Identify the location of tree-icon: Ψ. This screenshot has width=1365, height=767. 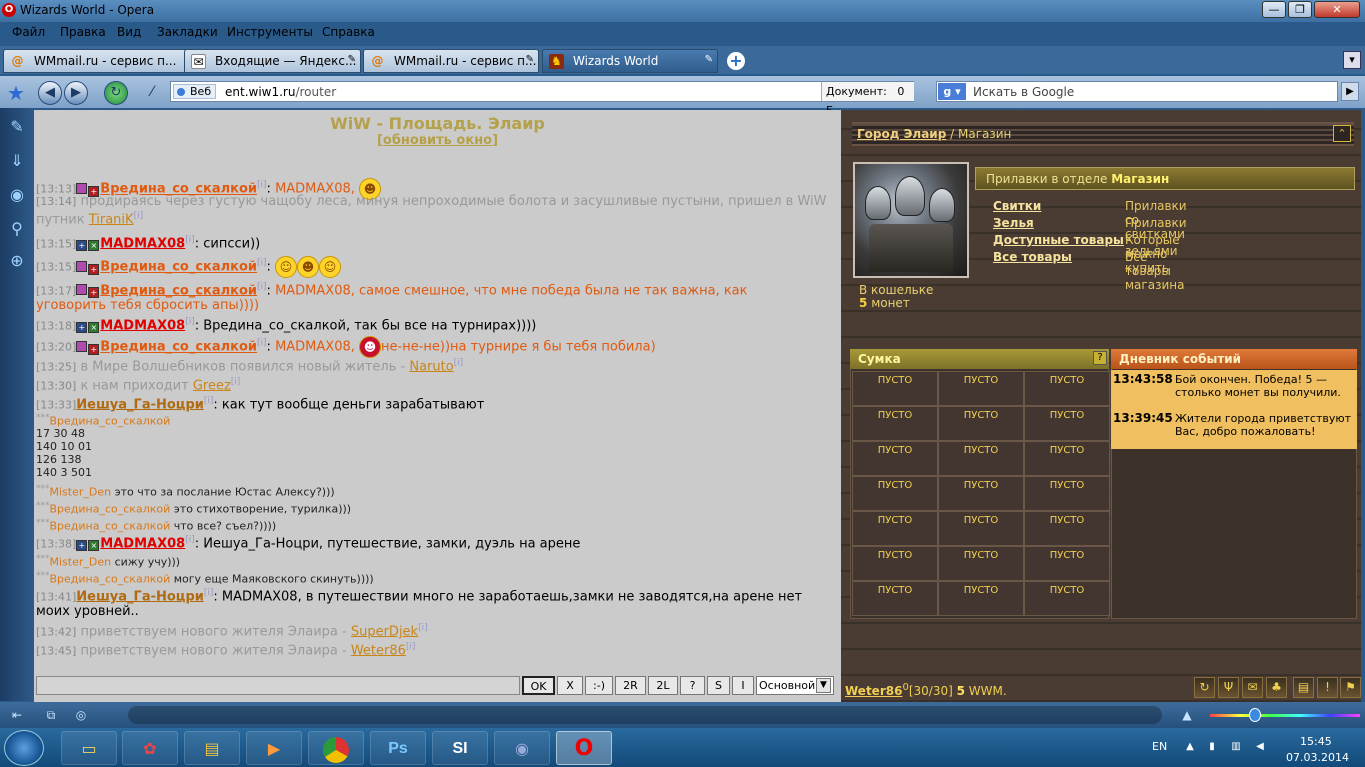
(1228, 687).